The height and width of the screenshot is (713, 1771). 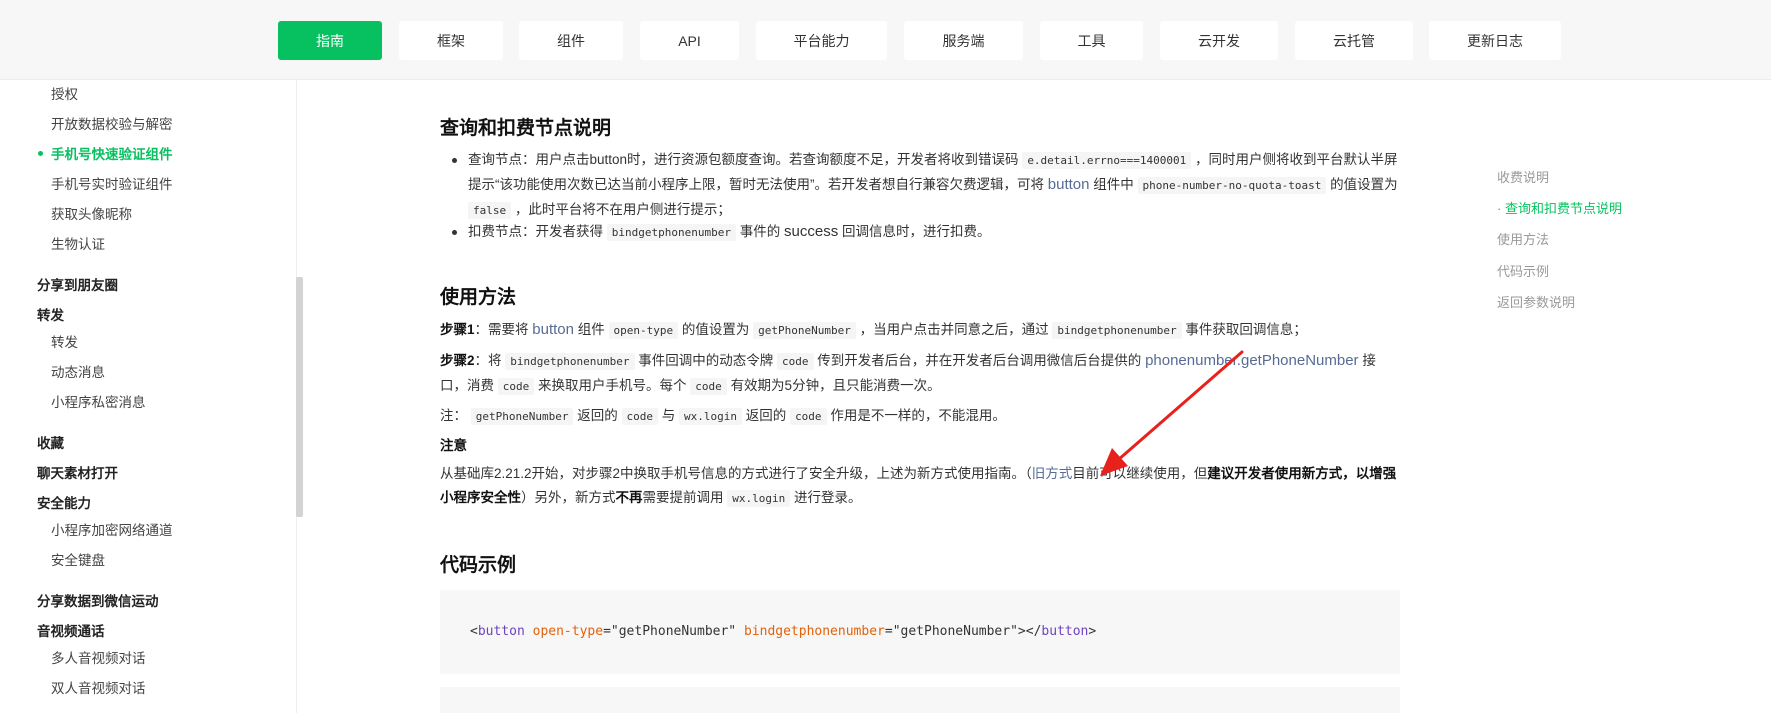 What do you see at coordinates (553, 329) in the screenshot?
I see `button-doc-link-2: button` at bounding box center [553, 329].